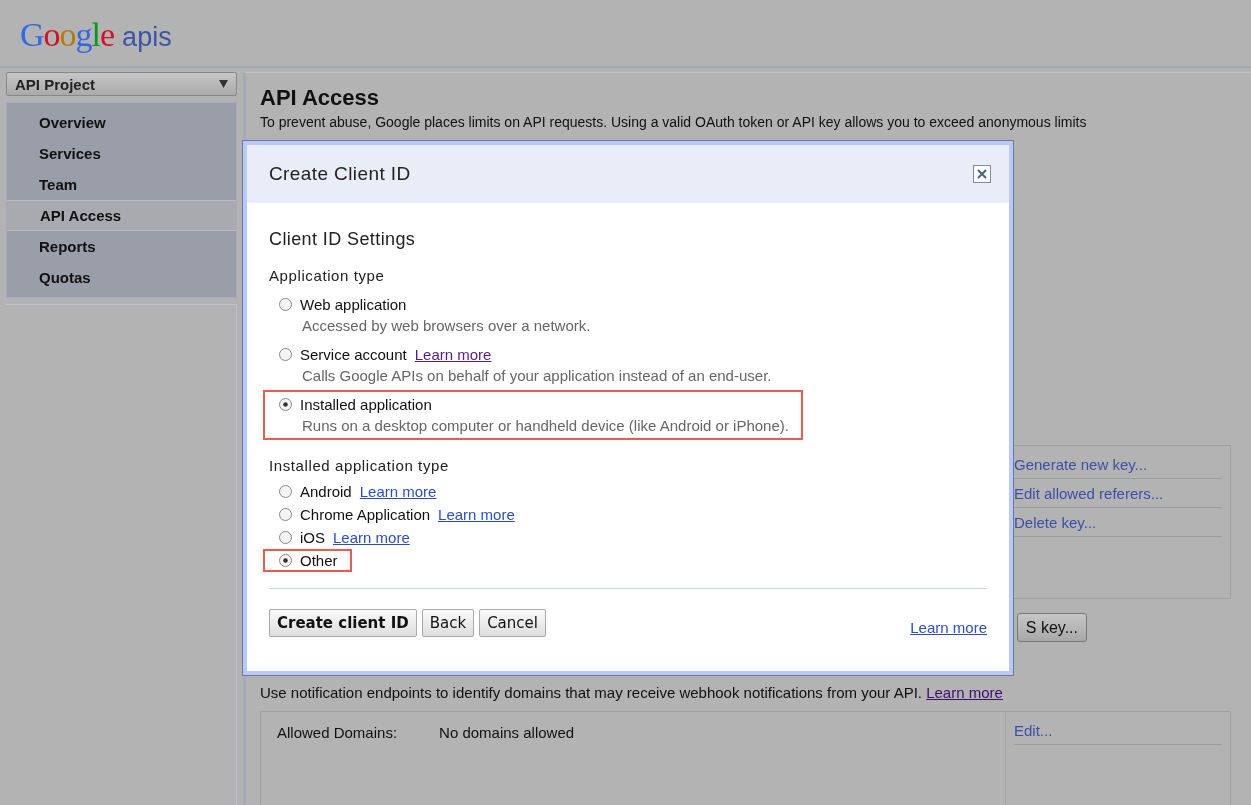 The image size is (1251, 805). What do you see at coordinates (343, 623) in the screenshot?
I see `dialog-button: Create client ID` at bounding box center [343, 623].